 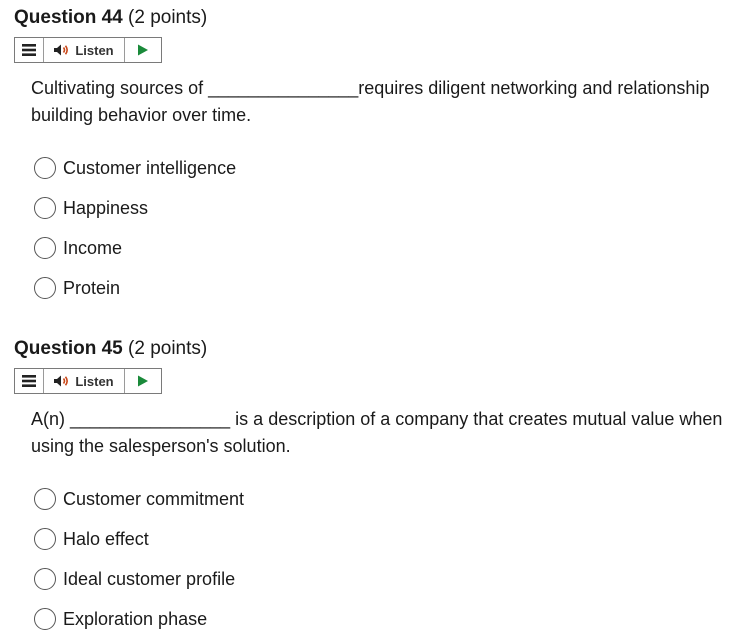 I want to click on option-label: Ideal customer profile, so click(x=149, y=578).